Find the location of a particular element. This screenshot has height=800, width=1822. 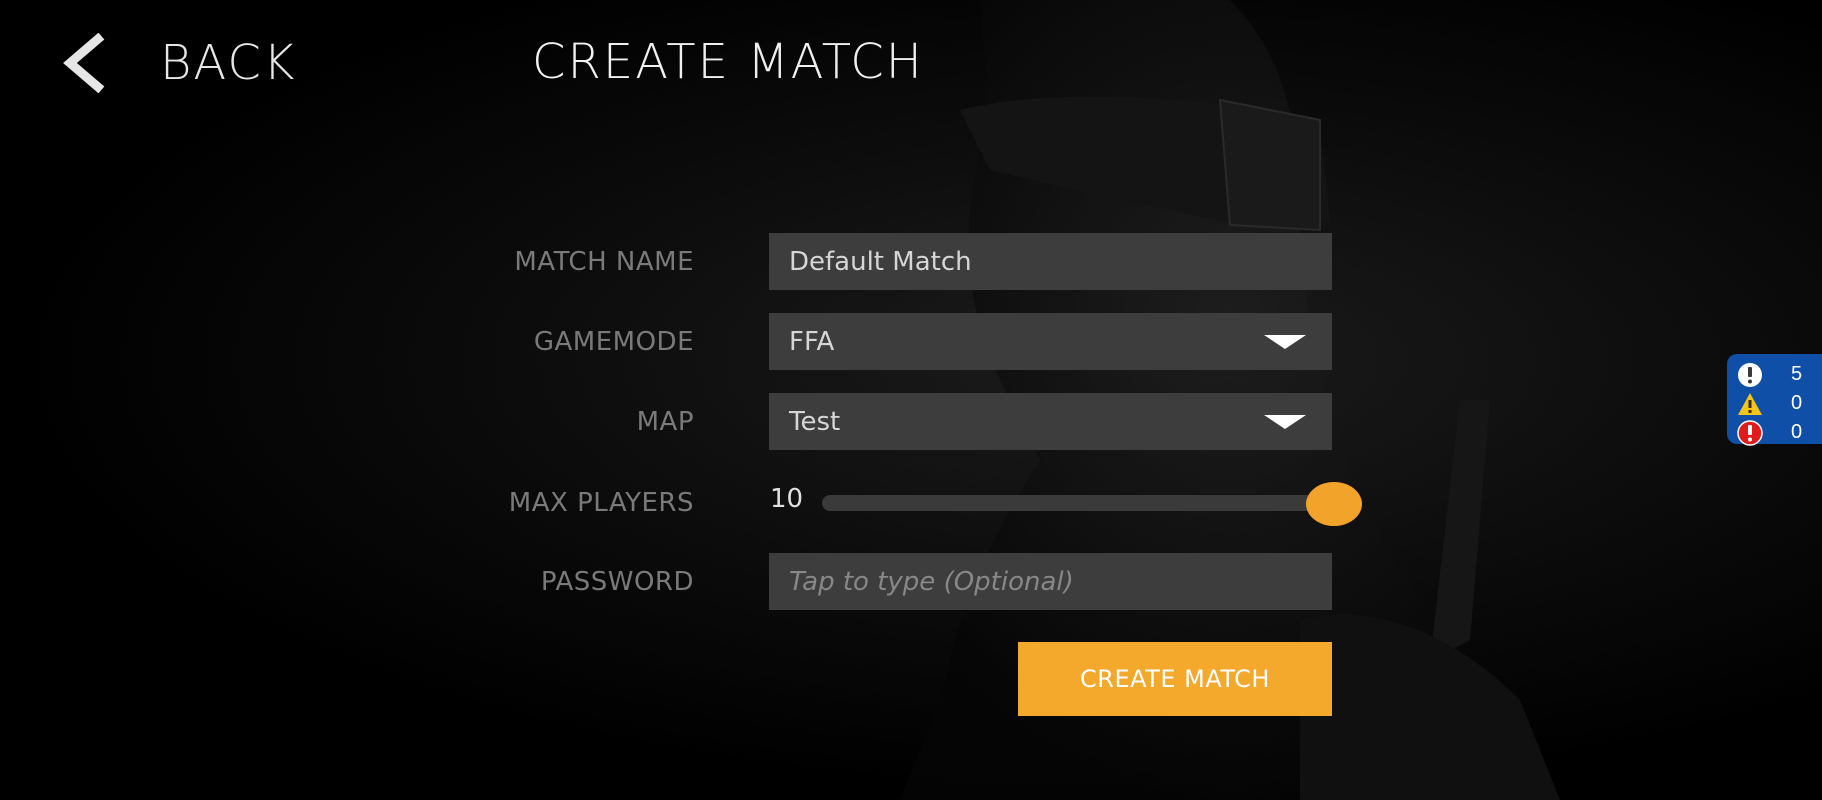

debug-info-row: 5 is located at coordinates (1779, 374).